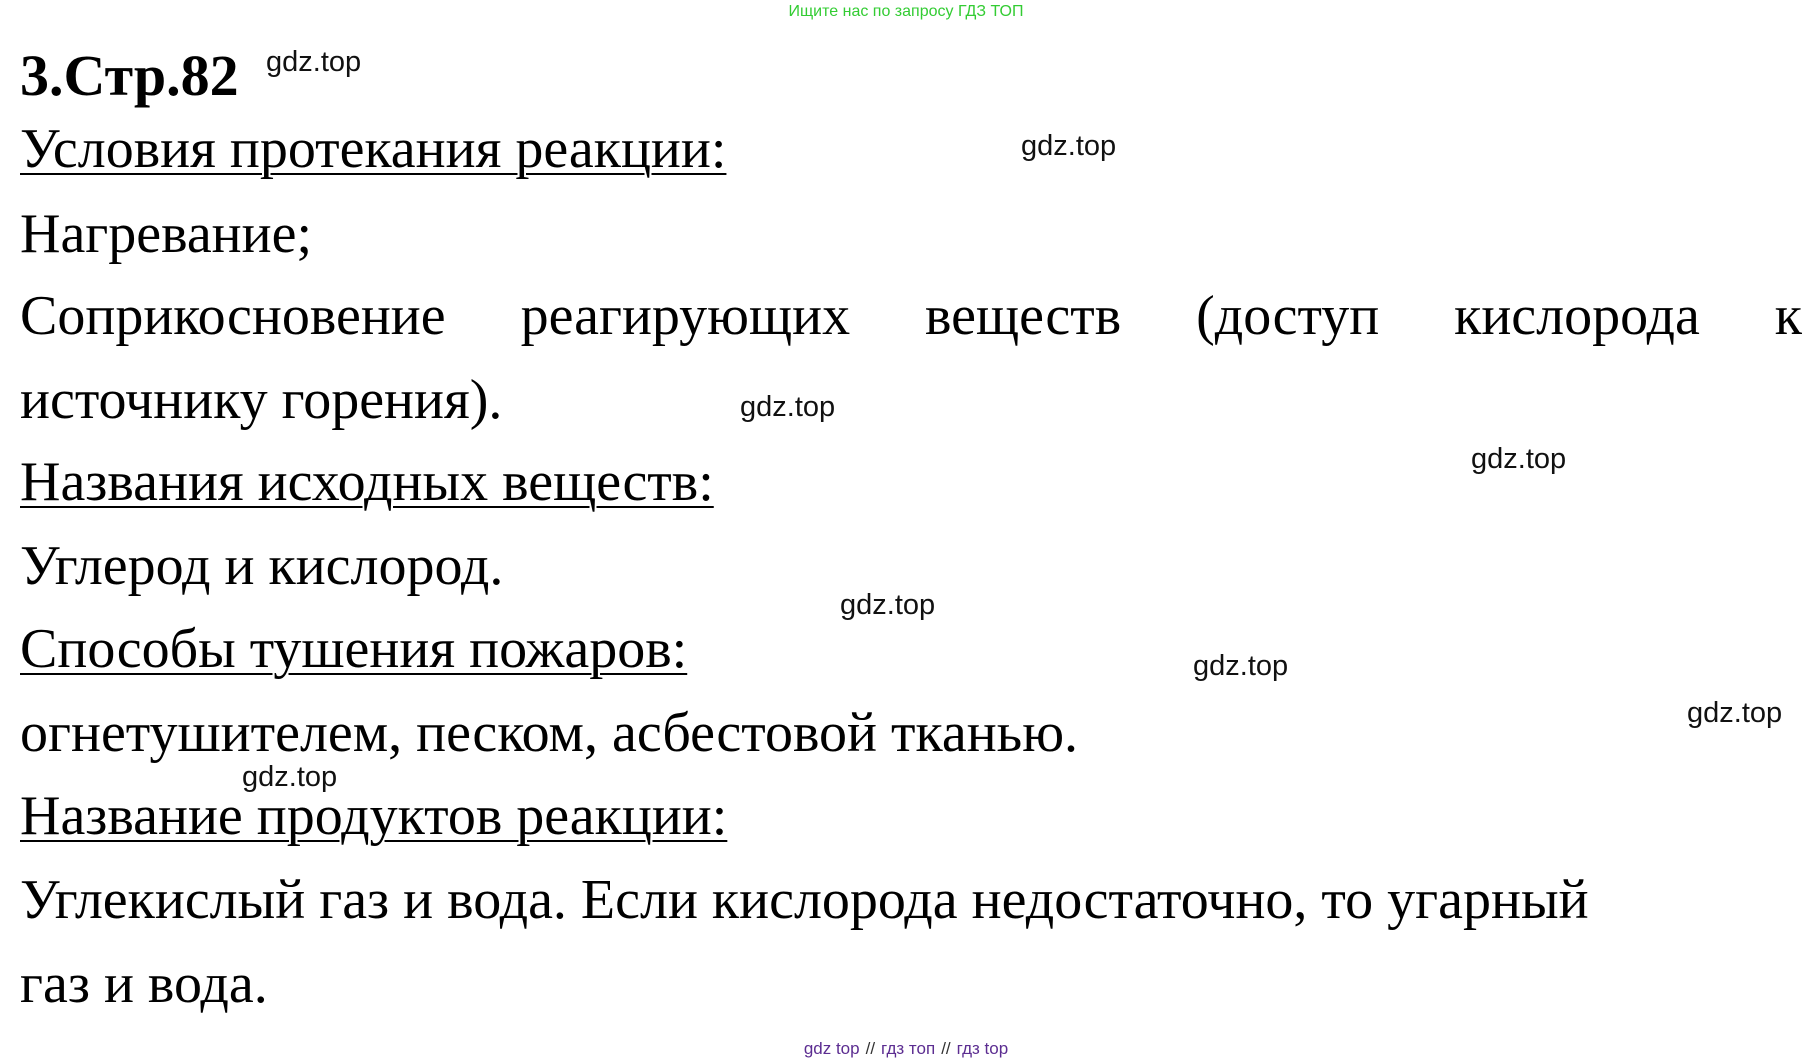 The height and width of the screenshot is (1061, 1812). Describe the element at coordinates (1788, 316) in the screenshot. I see `word: к` at that location.